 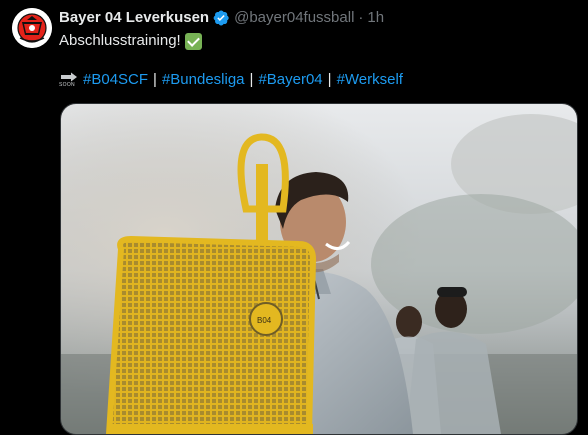 I want to click on avatar, so click(x=32, y=28).